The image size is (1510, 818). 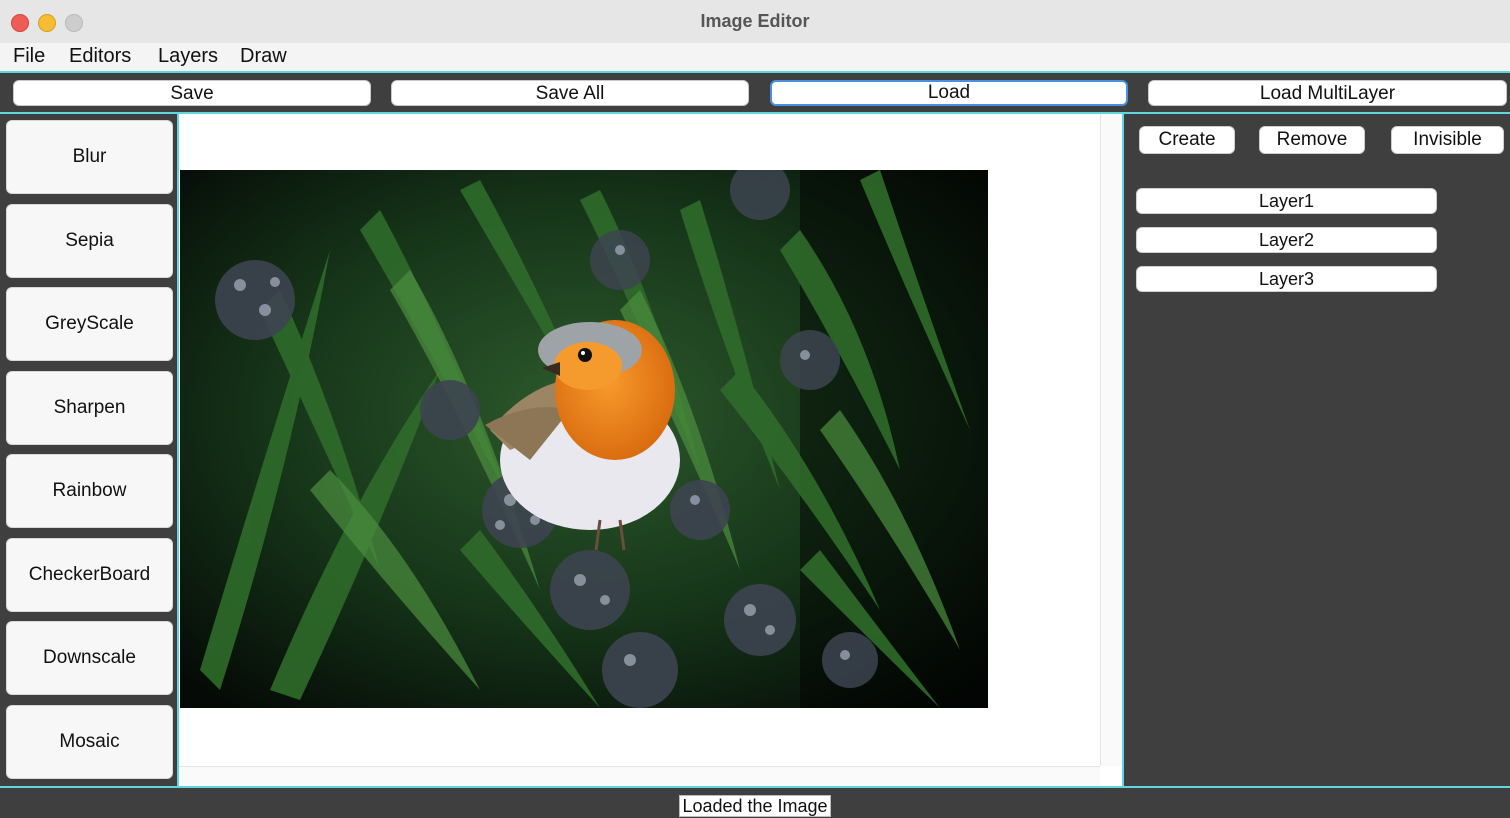 I want to click on blur-button: Blur, so click(x=89, y=157).